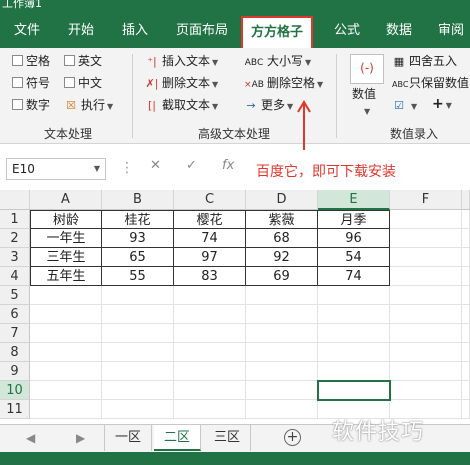  Describe the element at coordinates (228, 165) in the screenshot. I see `insert-function-button: fx` at that location.